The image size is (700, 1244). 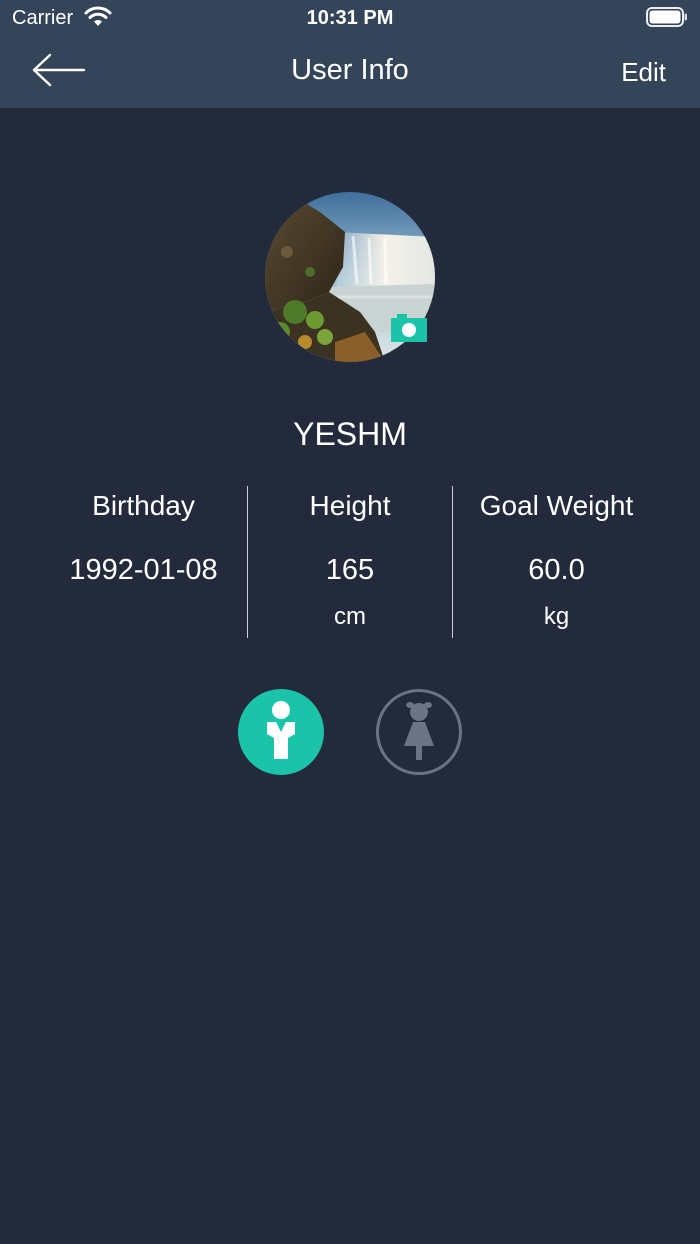 I want to click on edit-button: Edit, so click(x=643, y=72).